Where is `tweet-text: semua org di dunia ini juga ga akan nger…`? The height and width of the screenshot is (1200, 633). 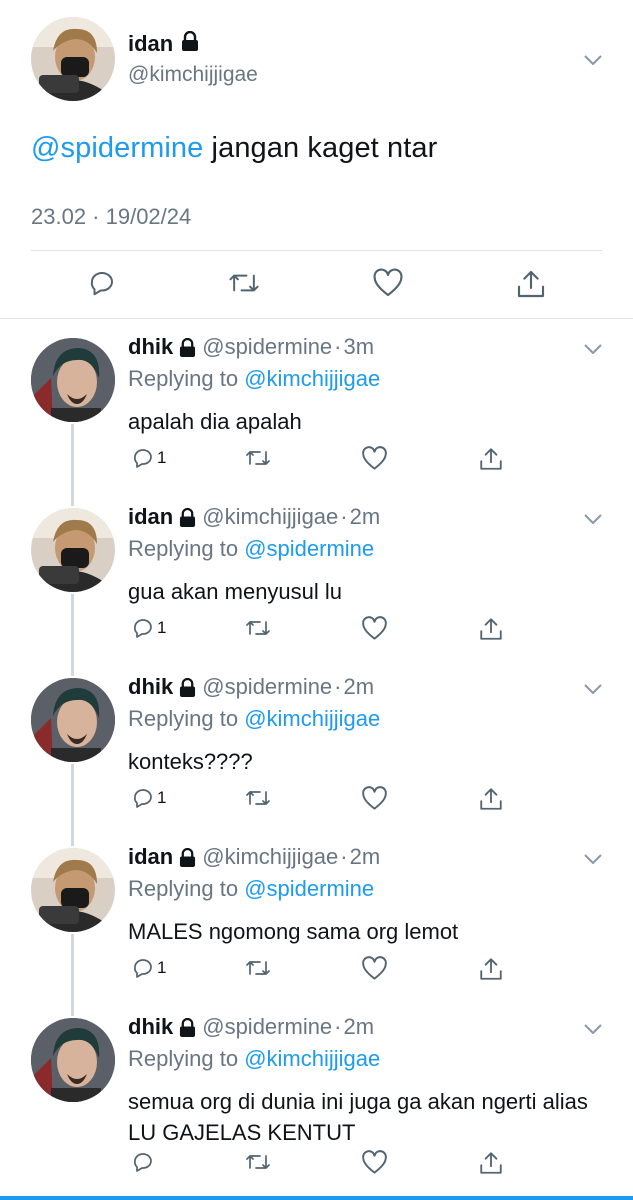 tweet-text: semua org di dunia ini juga ga akan nger… is located at coordinates (358, 1117).